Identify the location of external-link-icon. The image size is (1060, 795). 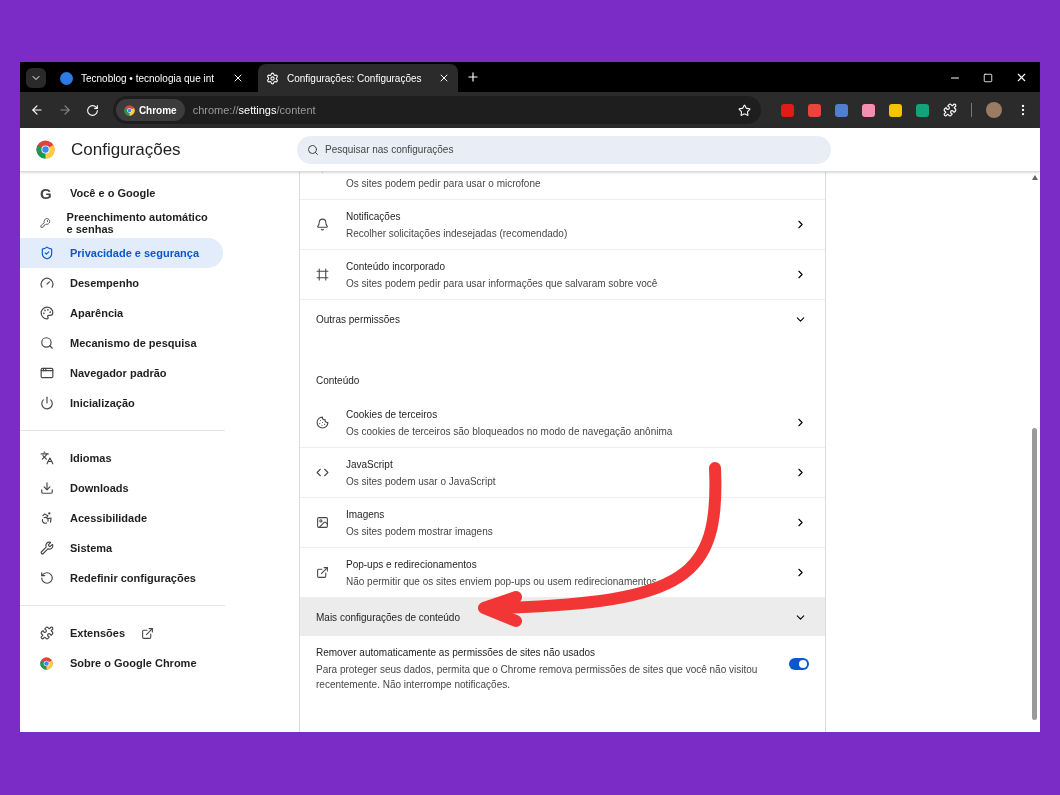
(148, 633).